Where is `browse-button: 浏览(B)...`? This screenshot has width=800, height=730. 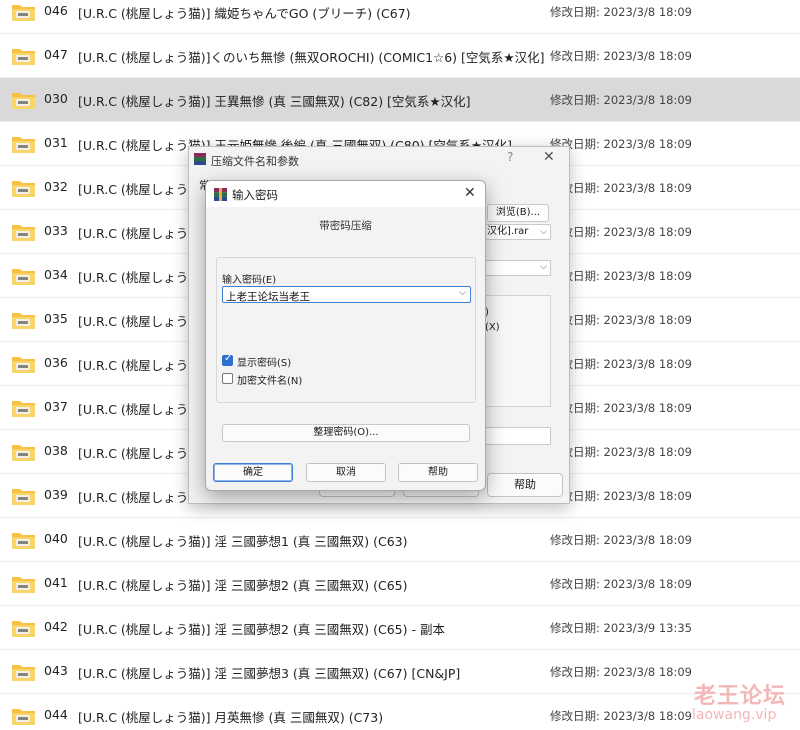 browse-button: 浏览(B)... is located at coordinates (518, 213).